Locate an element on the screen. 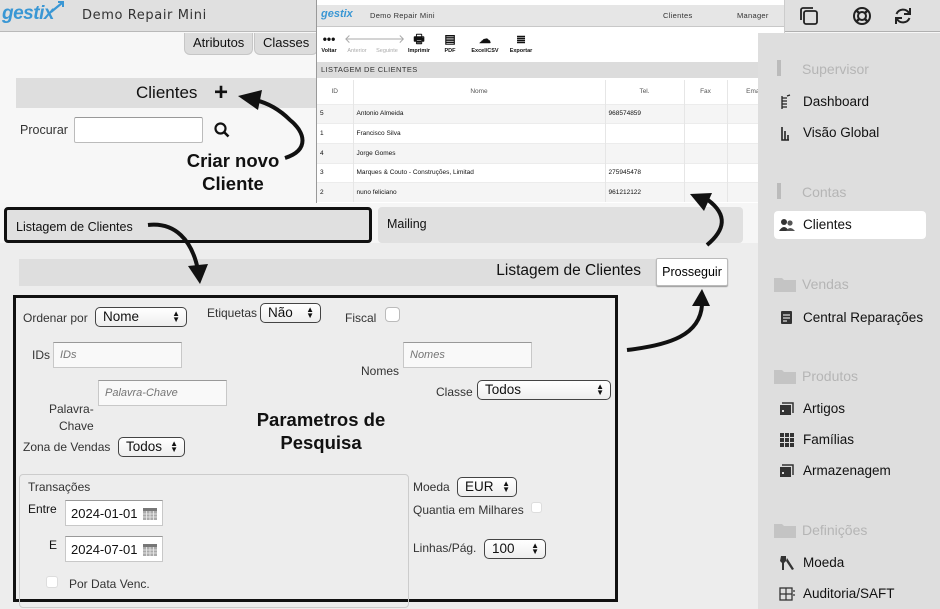 This screenshot has width=940, height=609. sidebar-group-contas: Contas is located at coordinates (824, 192).